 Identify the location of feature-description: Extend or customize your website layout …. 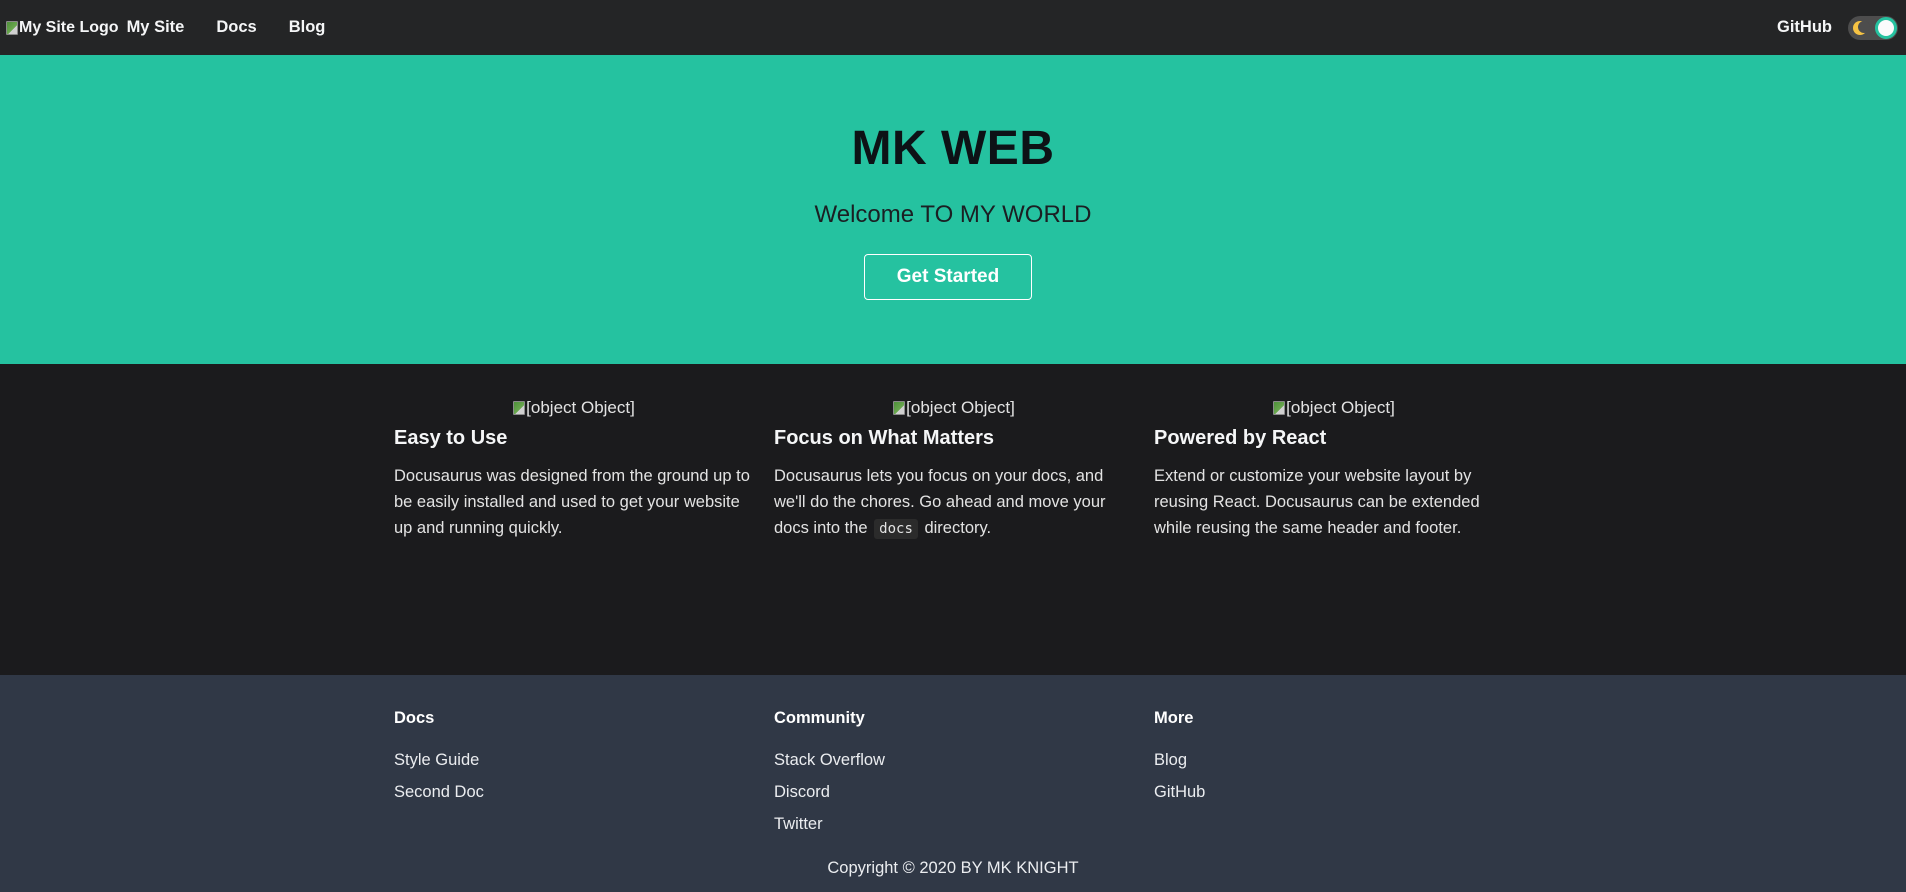
(1317, 502).